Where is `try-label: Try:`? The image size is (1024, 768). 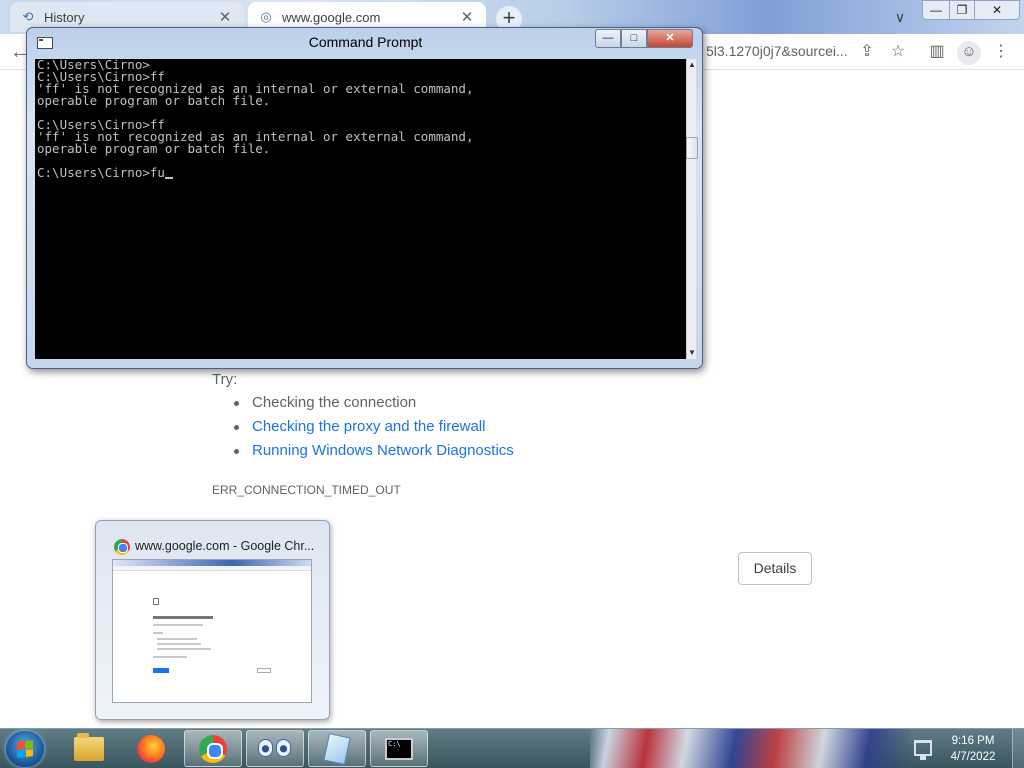
try-label: Try: is located at coordinates (225, 379).